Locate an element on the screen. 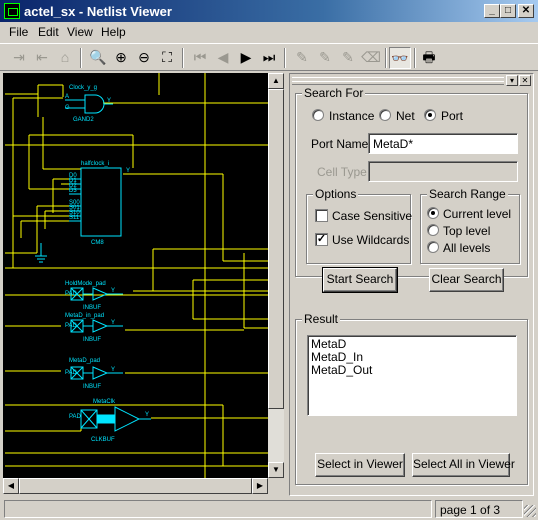 The width and height of the screenshot is (538, 520). toolbar: ⇥ ⇤ ⌂ 🔍 ⊕ ⊖ ⛶ ⏮ ◀ ▶ ⏭ ✎ ✎ ✎ ⌫ 👓 🖶 is located at coordinates (269, 57).